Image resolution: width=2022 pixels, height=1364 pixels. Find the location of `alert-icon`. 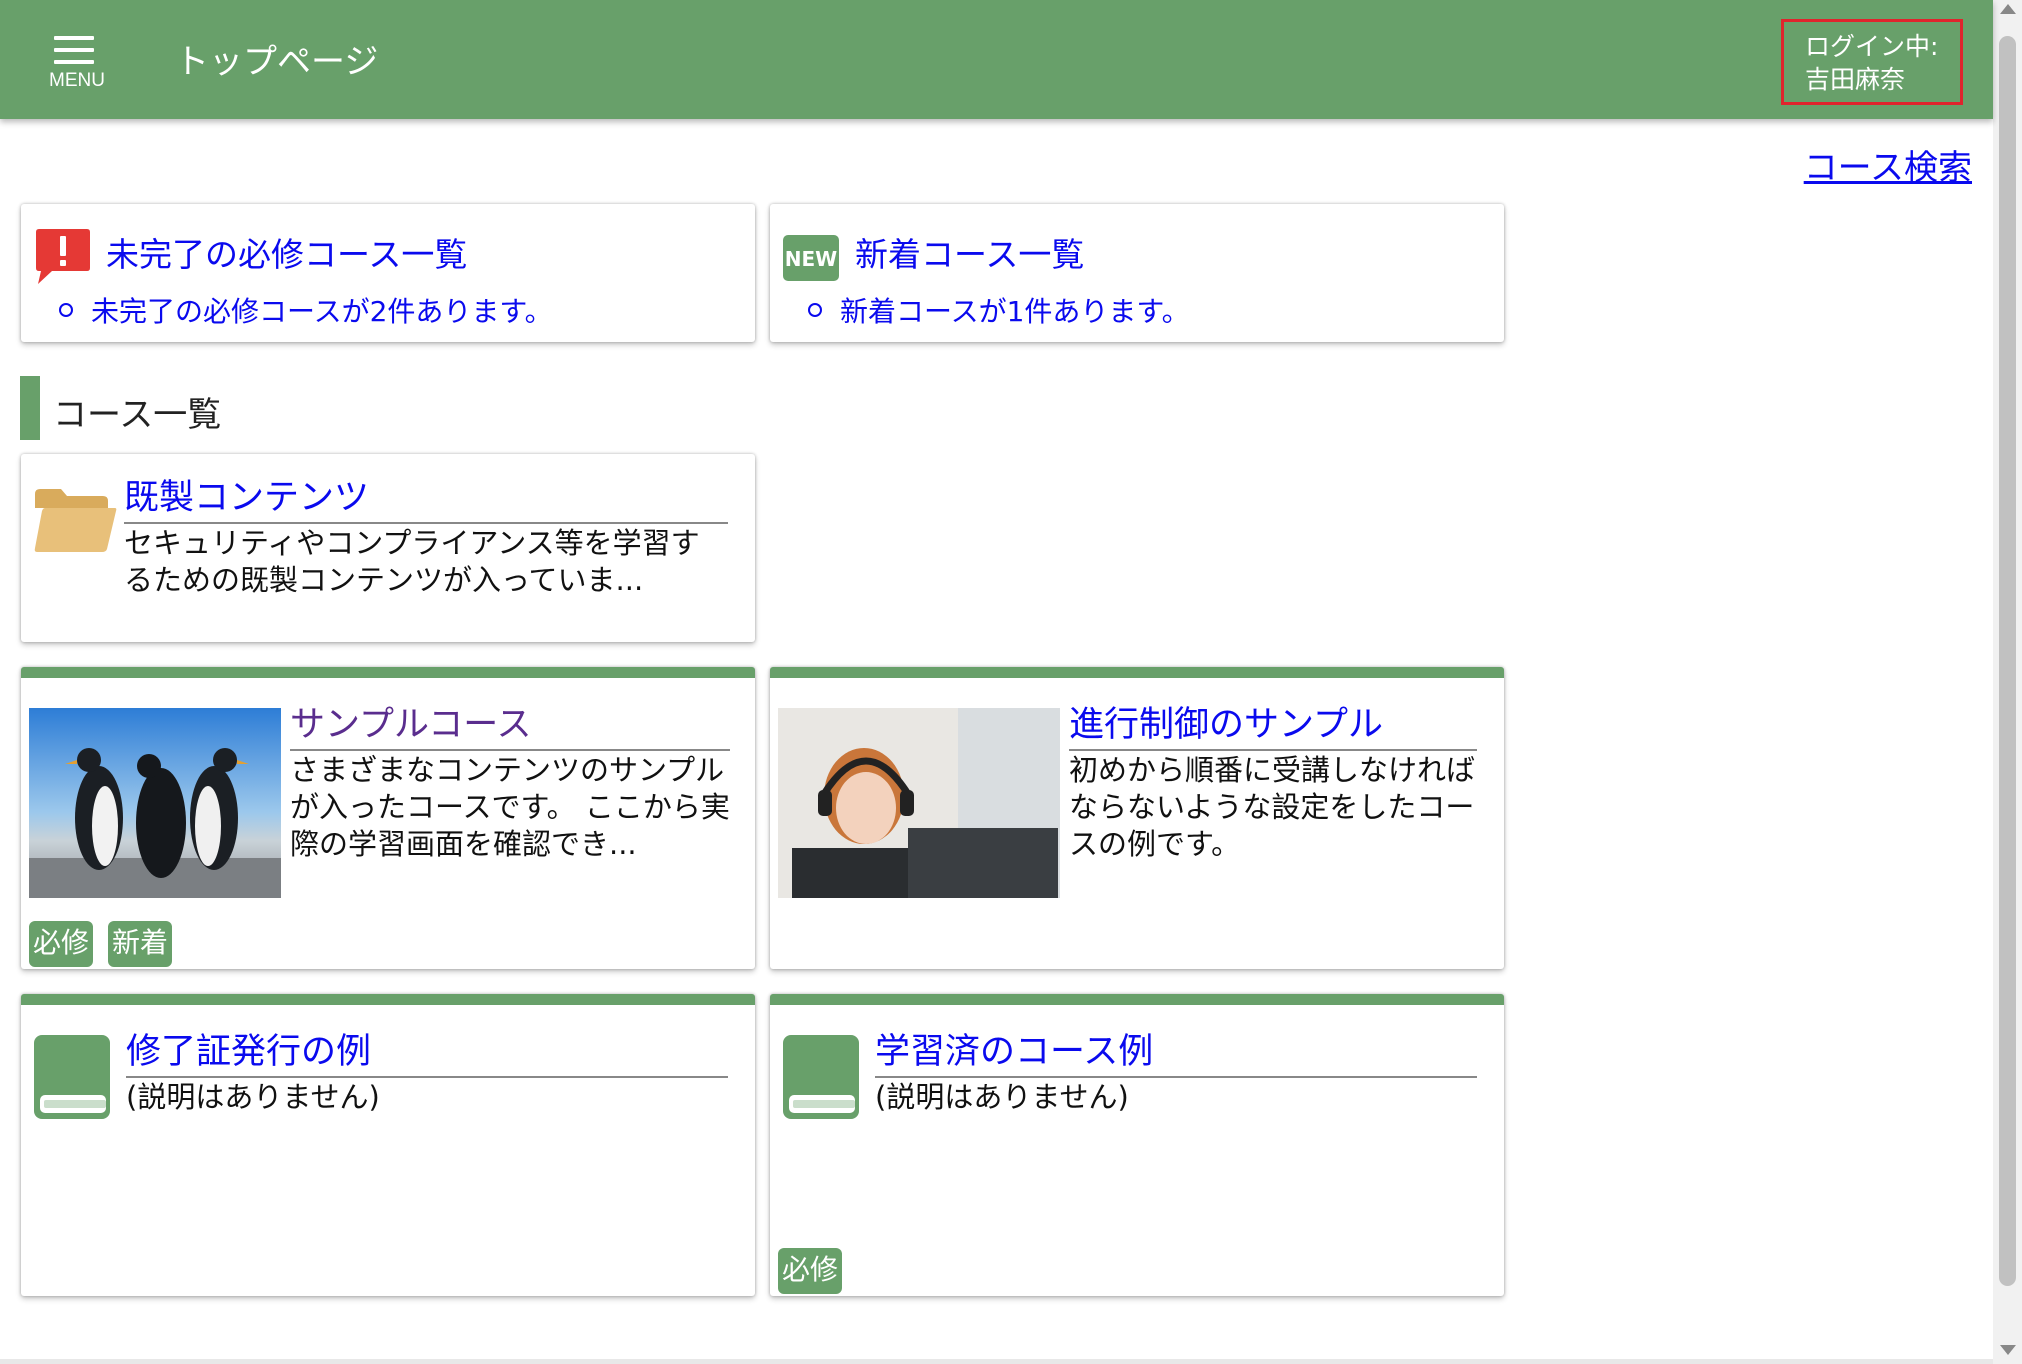

alert-icon is located at coordinates (63, 259).